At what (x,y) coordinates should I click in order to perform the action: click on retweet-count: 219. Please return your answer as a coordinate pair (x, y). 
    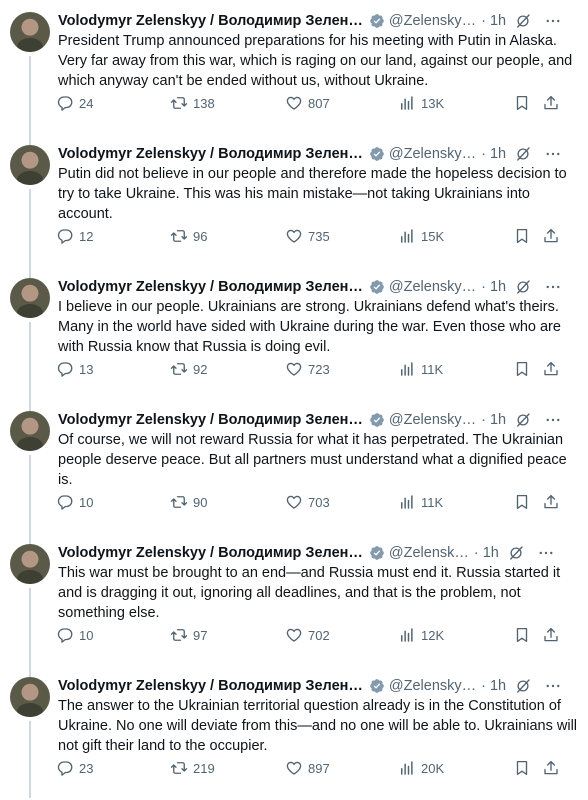
    Looking at the image, I should click on (204, 768).